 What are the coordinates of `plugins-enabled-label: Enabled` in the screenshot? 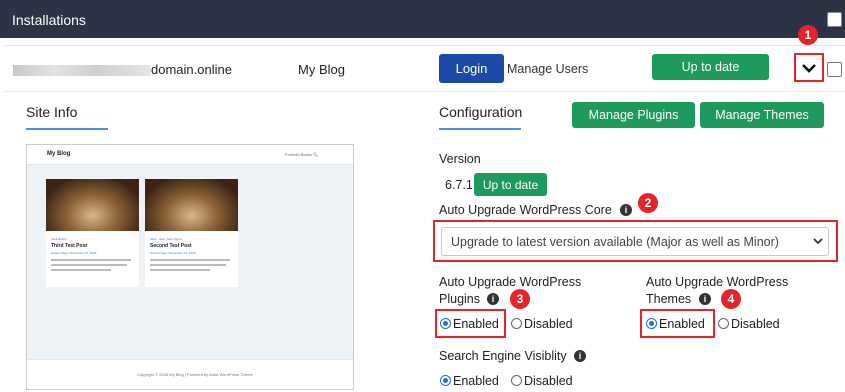 It's located at (476, 324).